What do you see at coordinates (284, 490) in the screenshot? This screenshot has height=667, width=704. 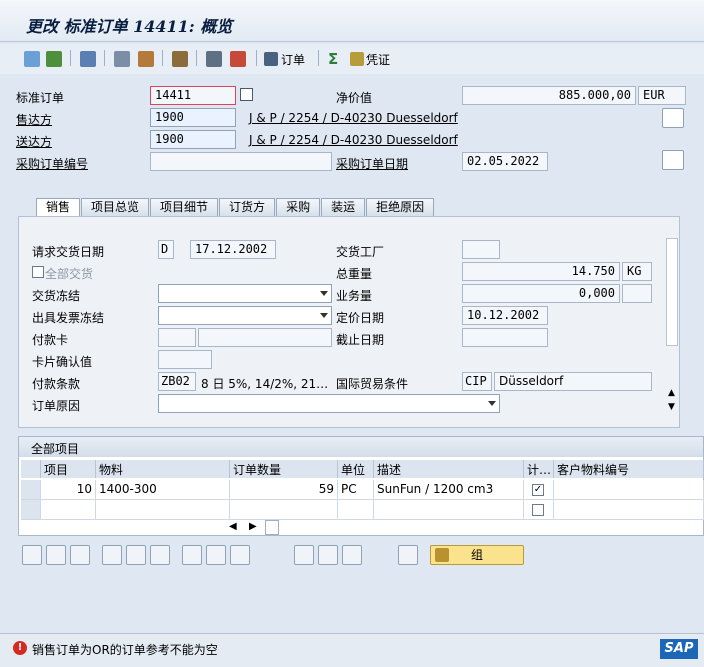 I see `table-cell: 59` at bounding box center [284, 490].